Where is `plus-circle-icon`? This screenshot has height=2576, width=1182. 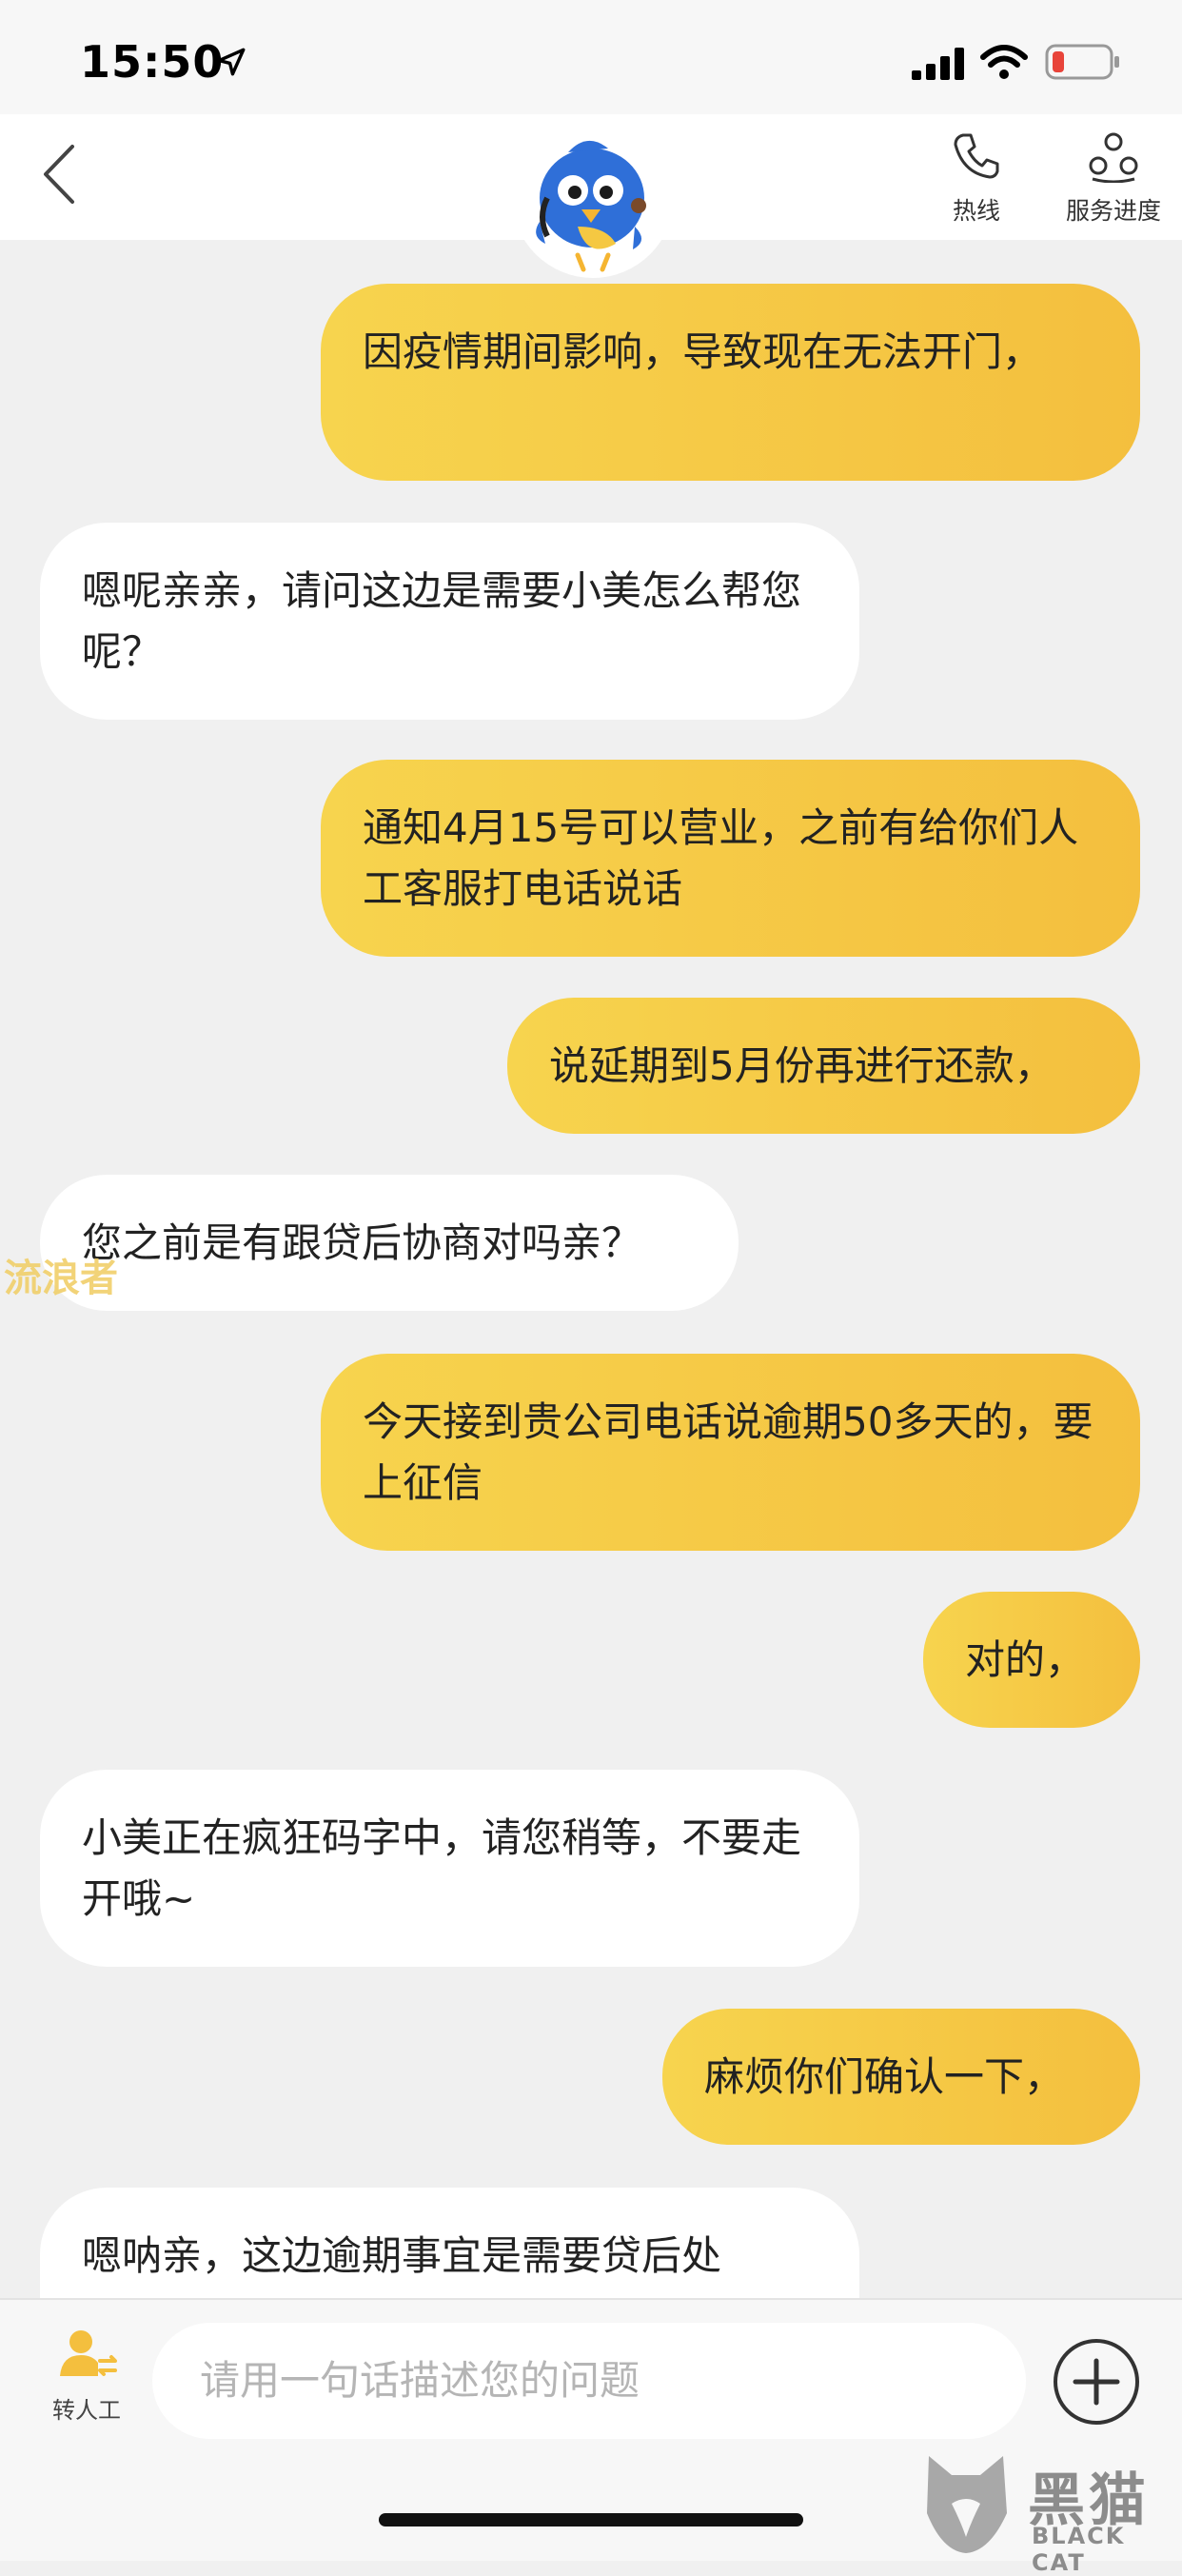
plus-circle-icon is located at coordinates (1096, 2382).